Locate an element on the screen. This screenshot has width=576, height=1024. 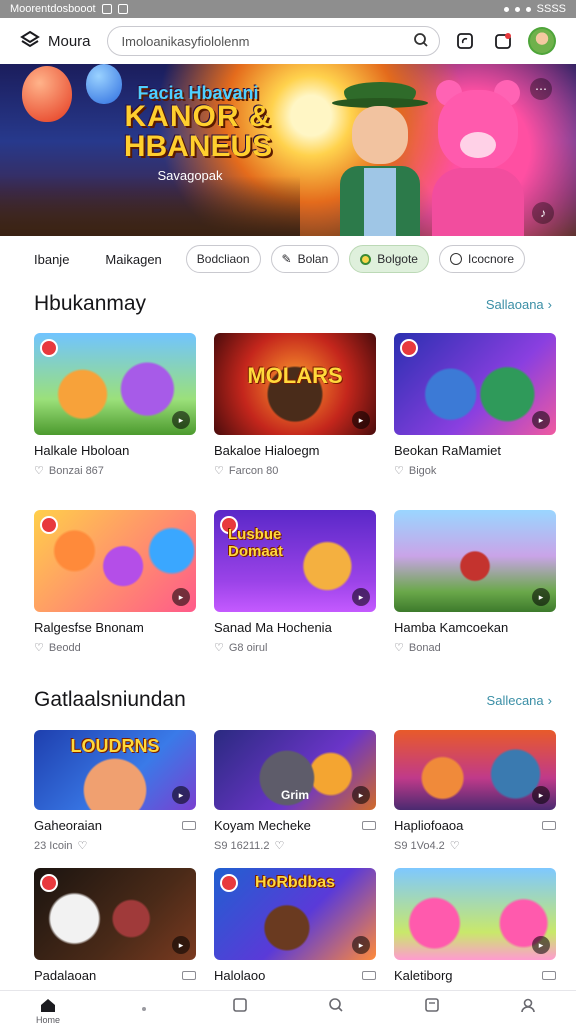
game-card: MOLARS ▸ Bakaloe Hialoegm ♡ Farcon 80 is located at coordinates (295, 405).